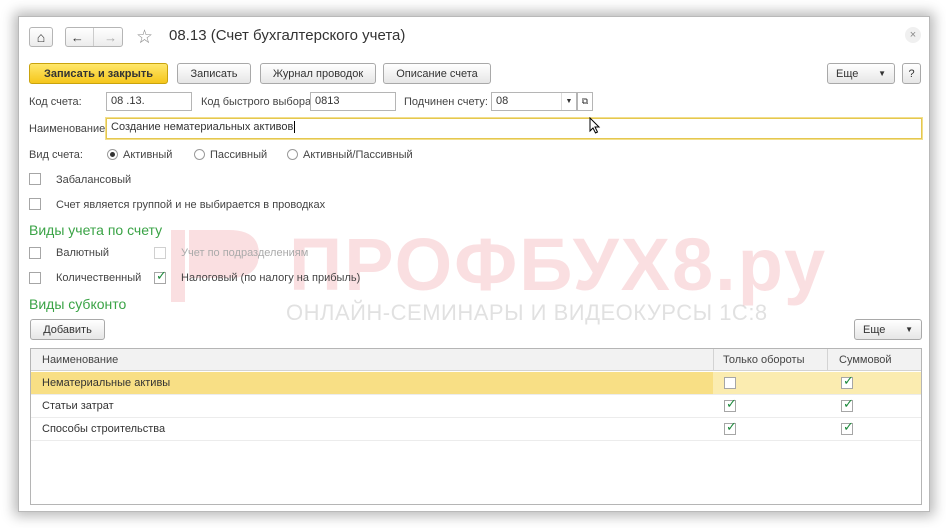  What do you see at coordinates (847, 73) in the screenshot?
I see `more-label: Еще` at bounding box center [847, 73].